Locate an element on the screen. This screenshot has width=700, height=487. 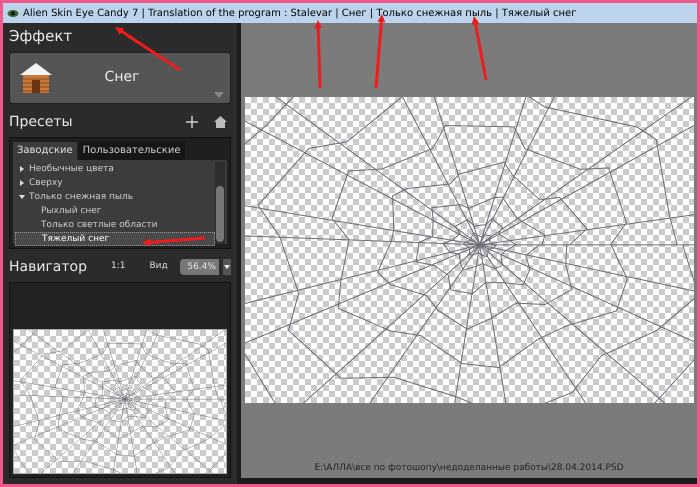
preset-tab: Пользовательские is located at coordinates (131, 151).